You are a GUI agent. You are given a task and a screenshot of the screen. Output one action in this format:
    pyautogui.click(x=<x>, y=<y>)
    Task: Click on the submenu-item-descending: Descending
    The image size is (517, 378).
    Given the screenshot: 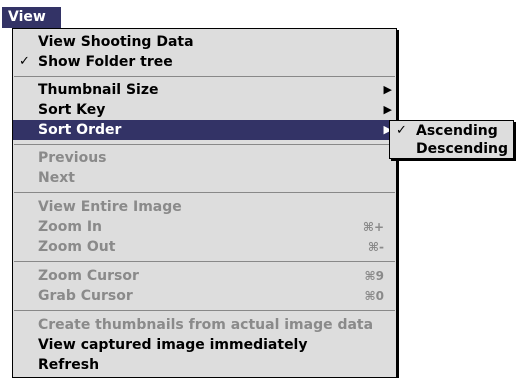 What is the action you would take?
    pyautogui.click(x=451, y=149)
    